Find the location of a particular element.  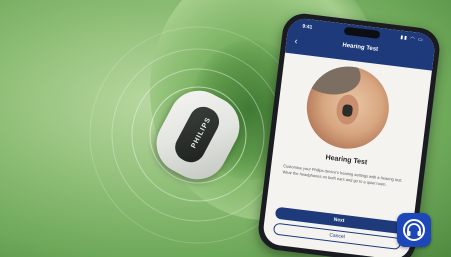

status-time: 9:41 is located at coordinates (307, 27).